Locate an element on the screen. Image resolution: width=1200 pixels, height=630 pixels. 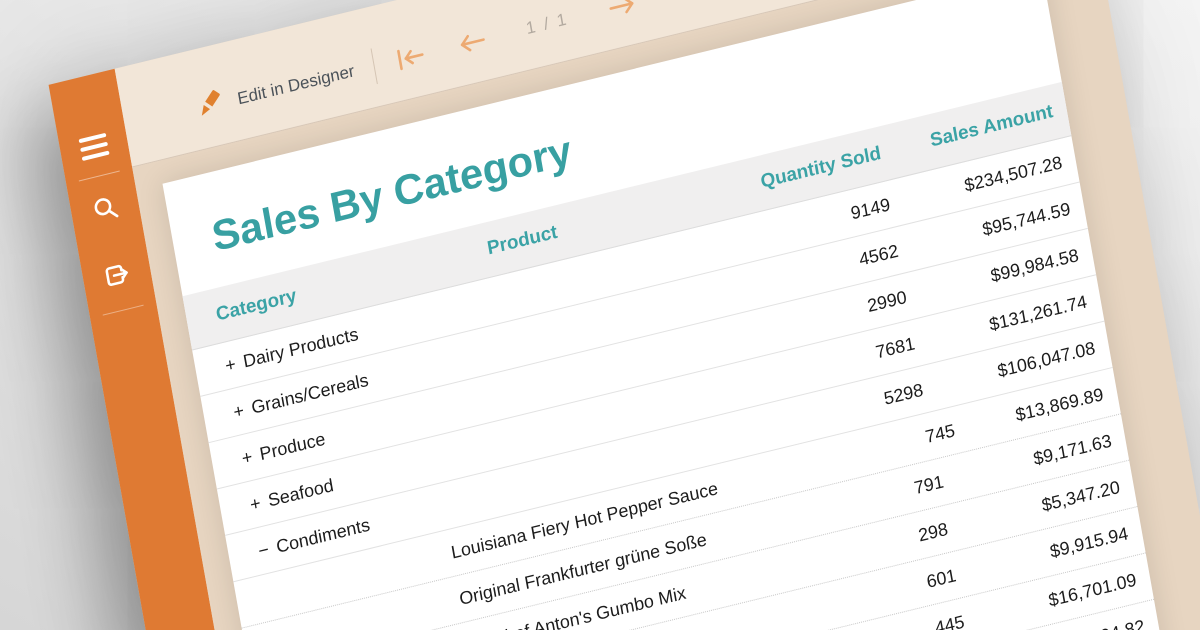
menu-icon is located at coordinates (94, 147).